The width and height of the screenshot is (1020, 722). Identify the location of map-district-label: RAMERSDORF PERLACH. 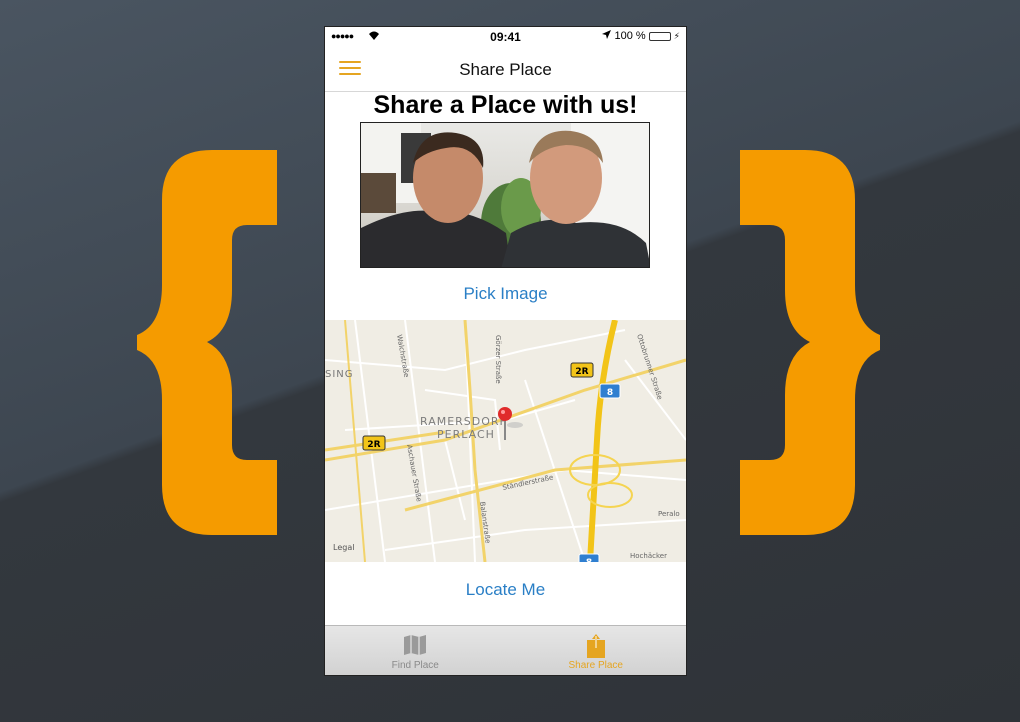
(463, 428).